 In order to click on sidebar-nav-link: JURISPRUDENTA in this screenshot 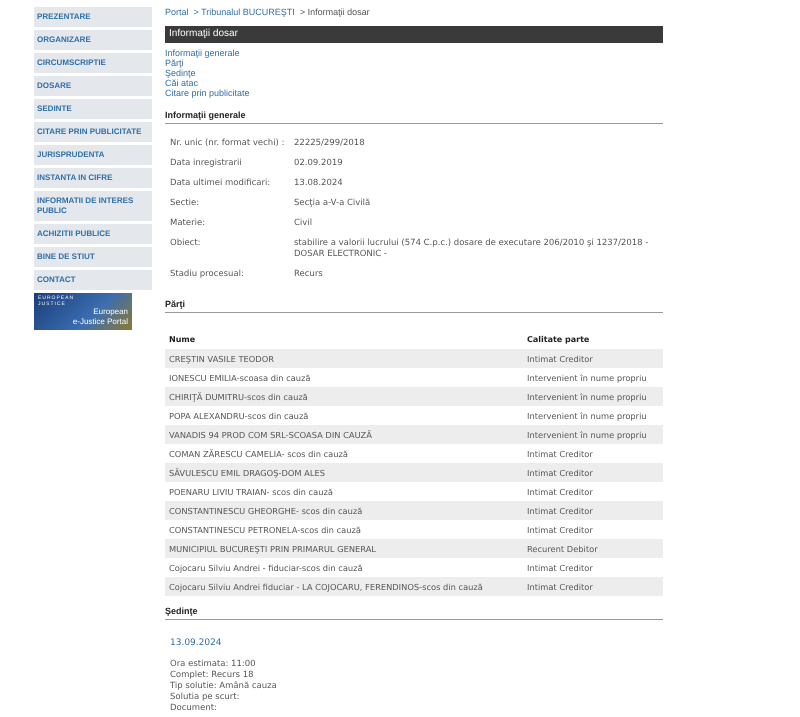, I will do `click(93, 155)`.